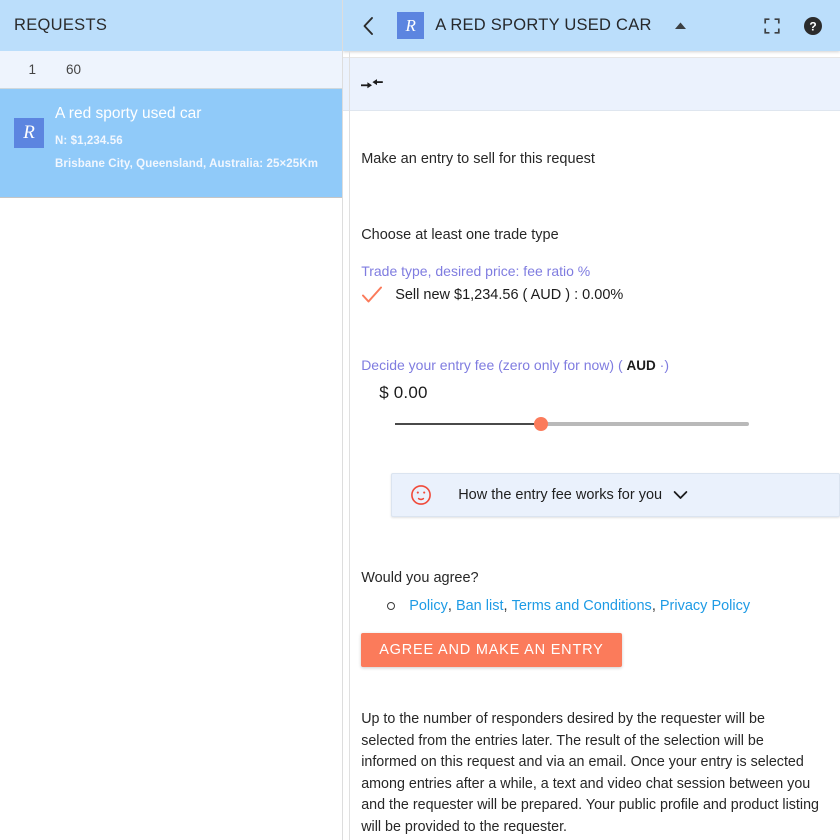 The width and height of the screenshot is (840, 840). What do you see at coordinates (74, 69) in the screenshot?
I see `result-count: 60` at bounding box center [74, 69].